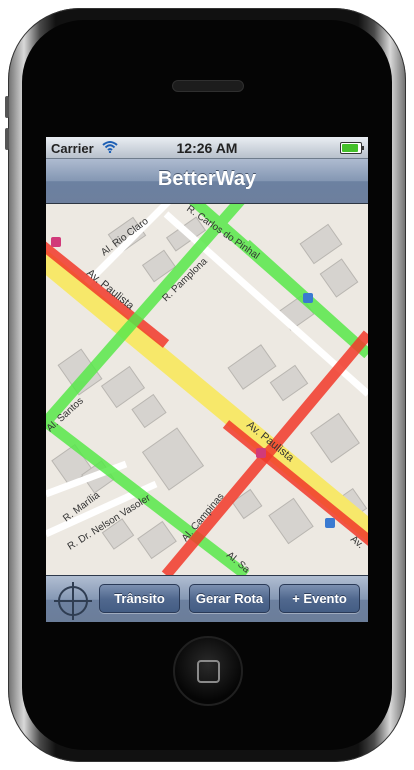  What do you see at coordinates (319, 598) in the screenshot?
I see `add-event-button: + Evento` at bounding box center [319, 598].